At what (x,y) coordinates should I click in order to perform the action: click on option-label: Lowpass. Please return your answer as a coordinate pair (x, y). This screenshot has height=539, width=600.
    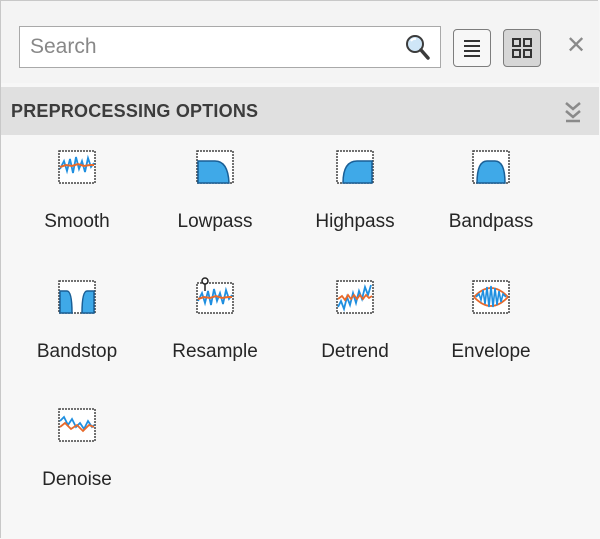
    Looking at the image, I should click on (215, 221).